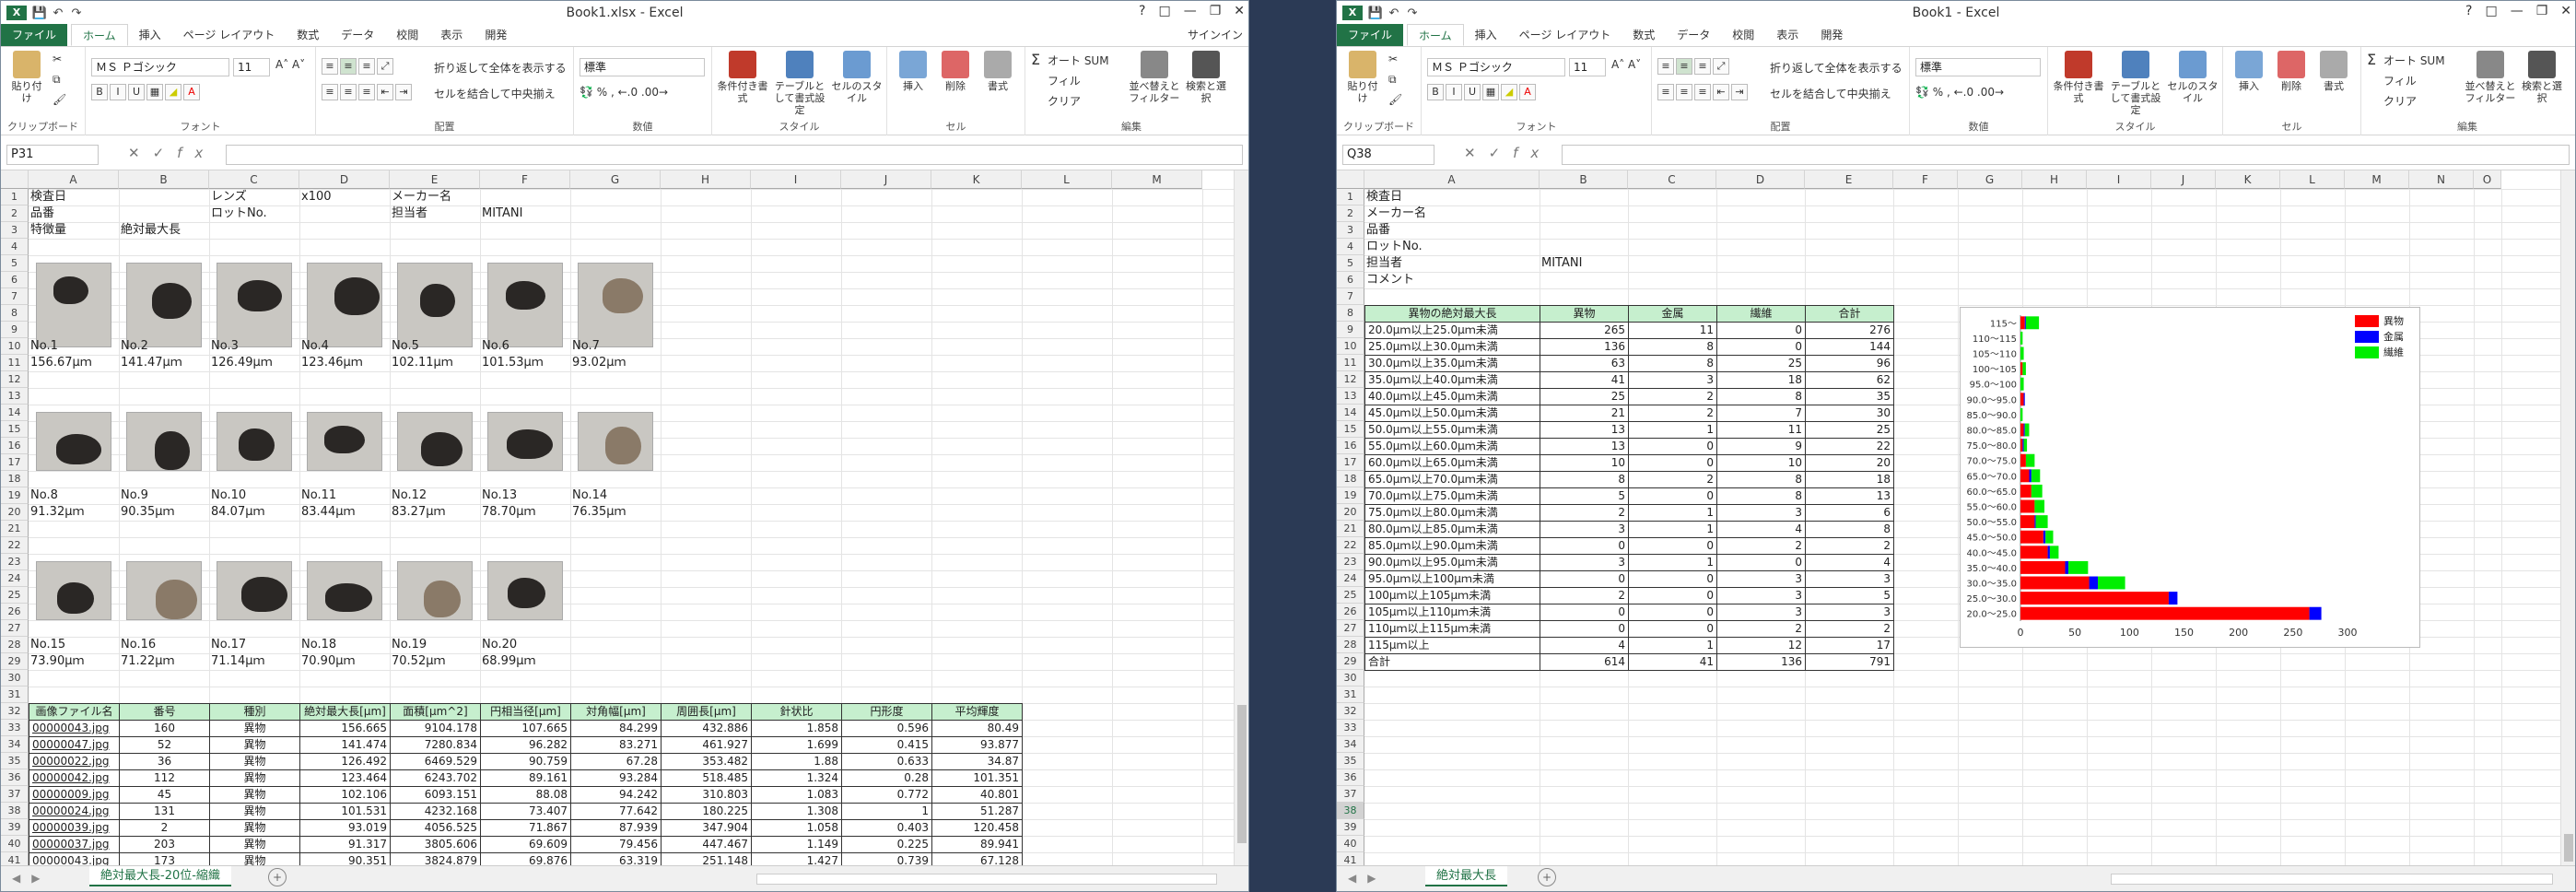  What do you see at coordinates (15, 513) in the screenshot?
I see `row-header-20: 20` at bounding box center [15, 513].